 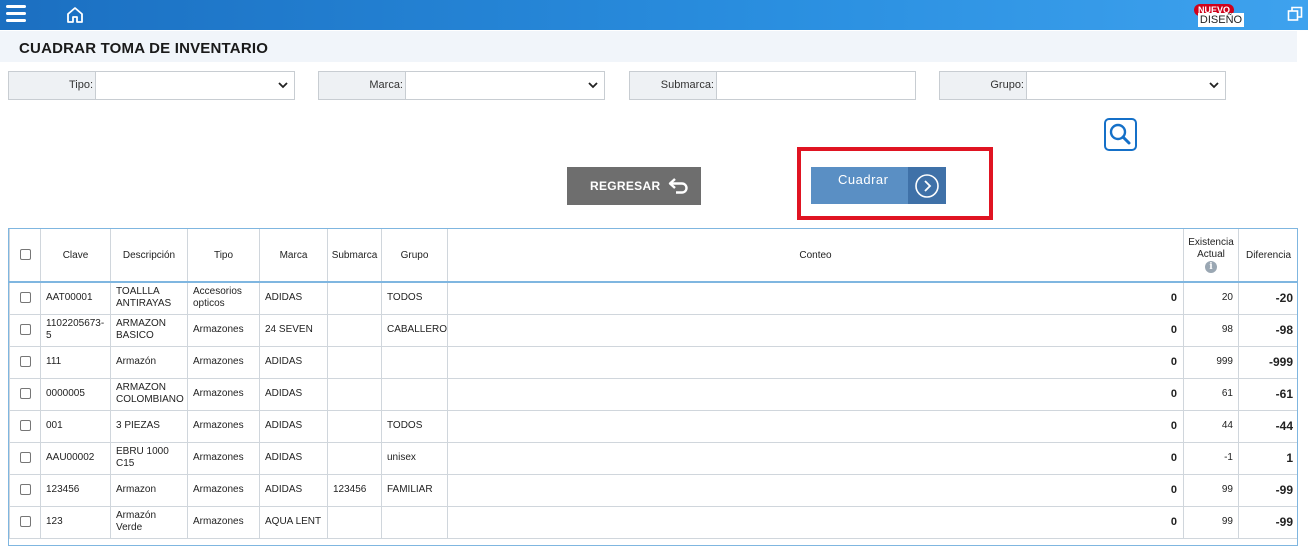 What do you see at coordinates (654, 15) in the screenshot?
I see `top-bar: NUEVO DISEÑO` at bounding box center [654, 15].